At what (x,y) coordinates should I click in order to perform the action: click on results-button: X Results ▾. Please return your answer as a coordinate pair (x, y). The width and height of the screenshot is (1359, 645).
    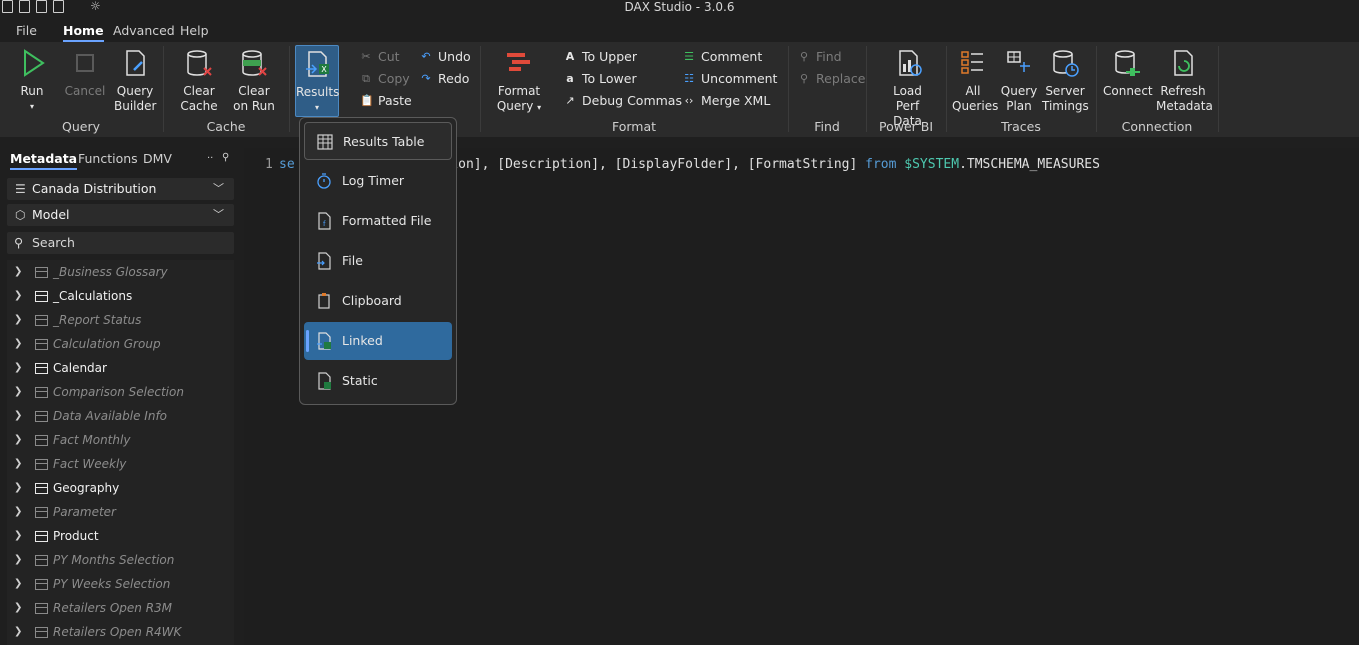
    Looking at the image, I should click on (317, 81).